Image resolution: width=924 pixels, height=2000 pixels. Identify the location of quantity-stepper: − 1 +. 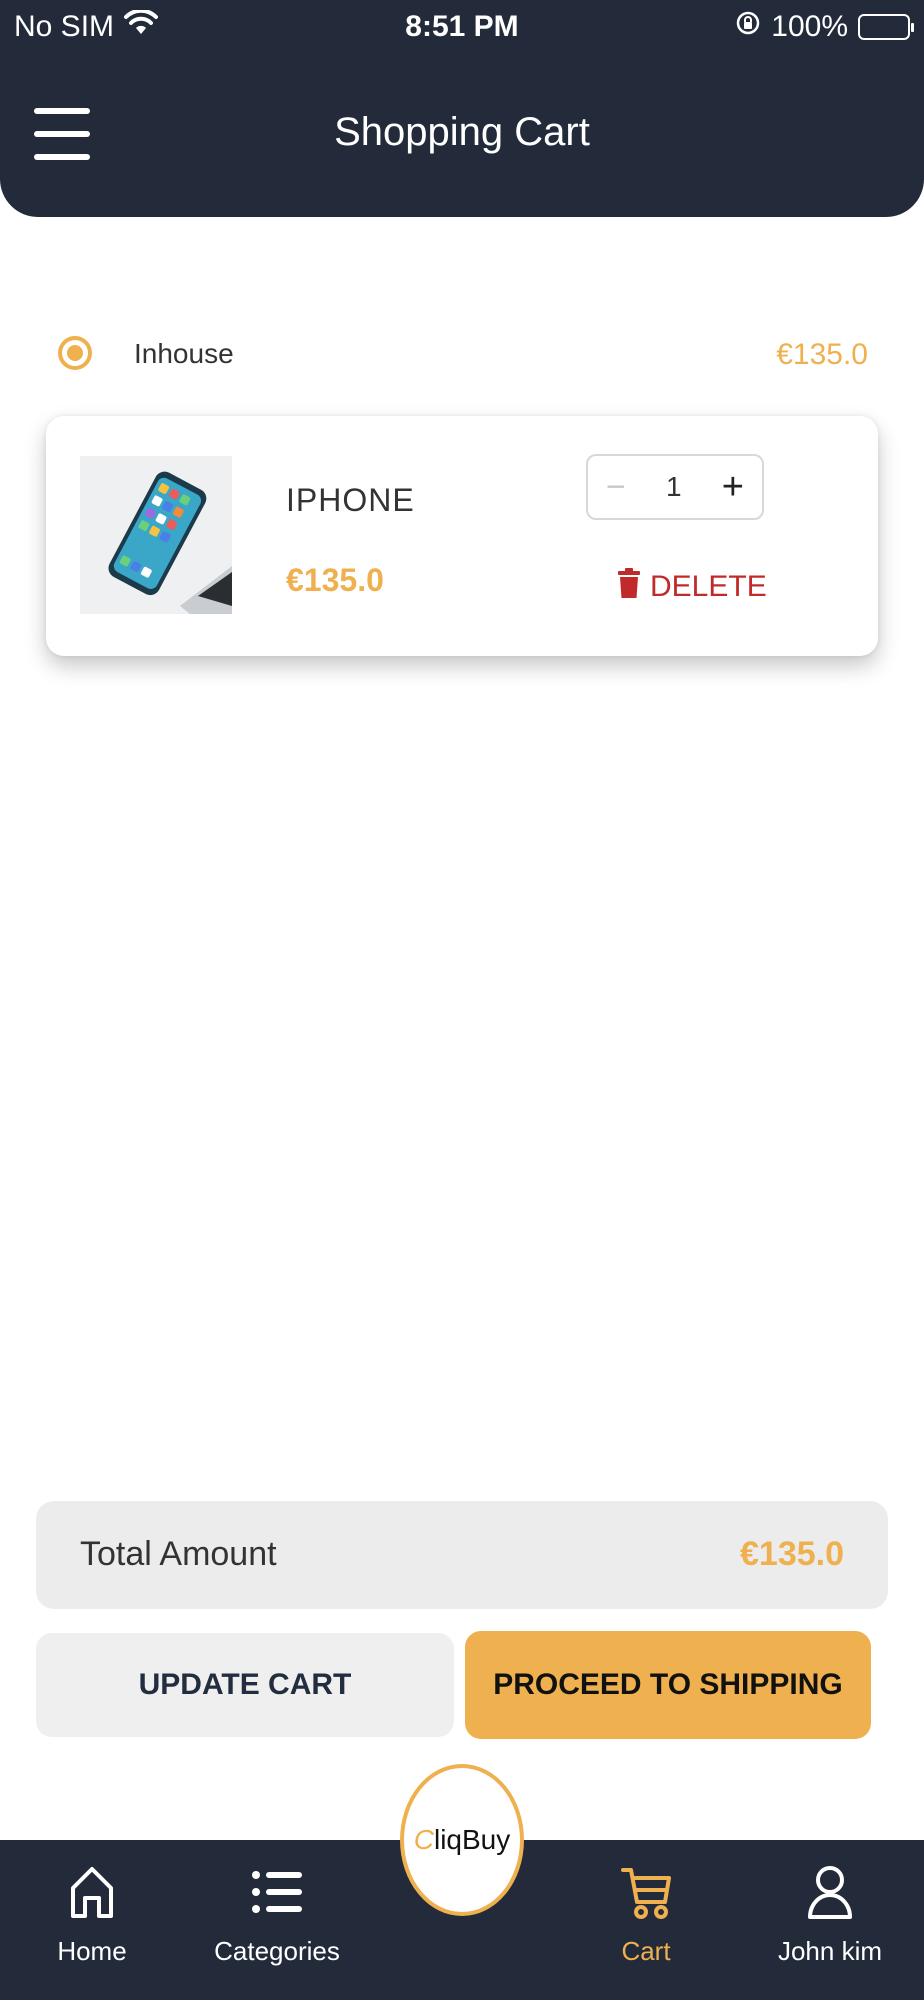
(675, 487).